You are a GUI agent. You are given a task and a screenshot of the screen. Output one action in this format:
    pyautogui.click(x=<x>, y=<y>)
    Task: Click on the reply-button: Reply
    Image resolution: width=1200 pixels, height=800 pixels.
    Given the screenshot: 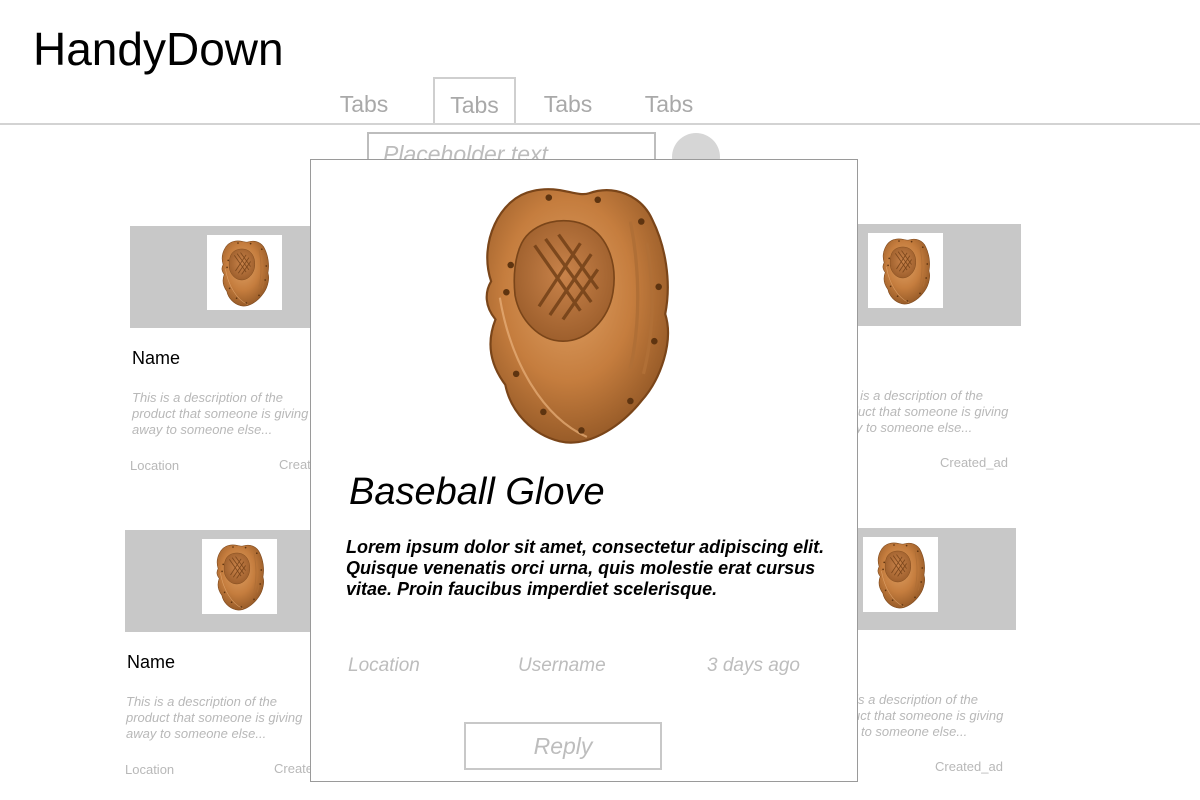 What is the action you would take?
    pyautogui.click(x=563, y=746)
    